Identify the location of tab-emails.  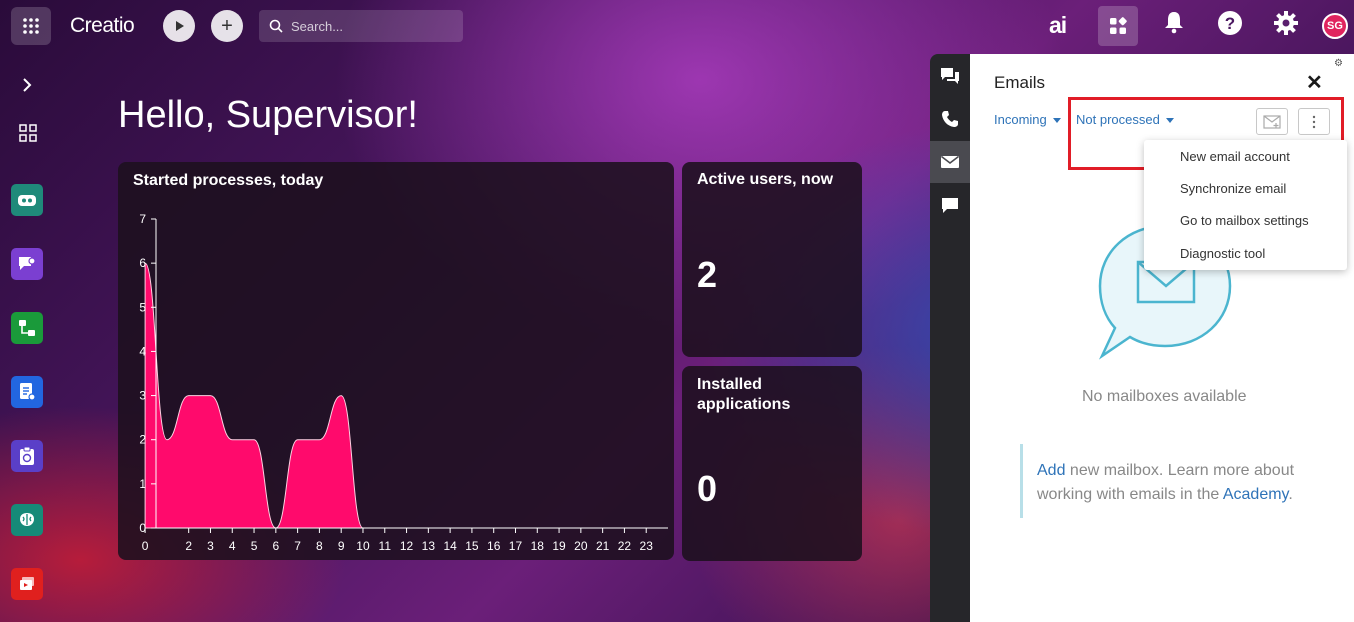
(950, 162).